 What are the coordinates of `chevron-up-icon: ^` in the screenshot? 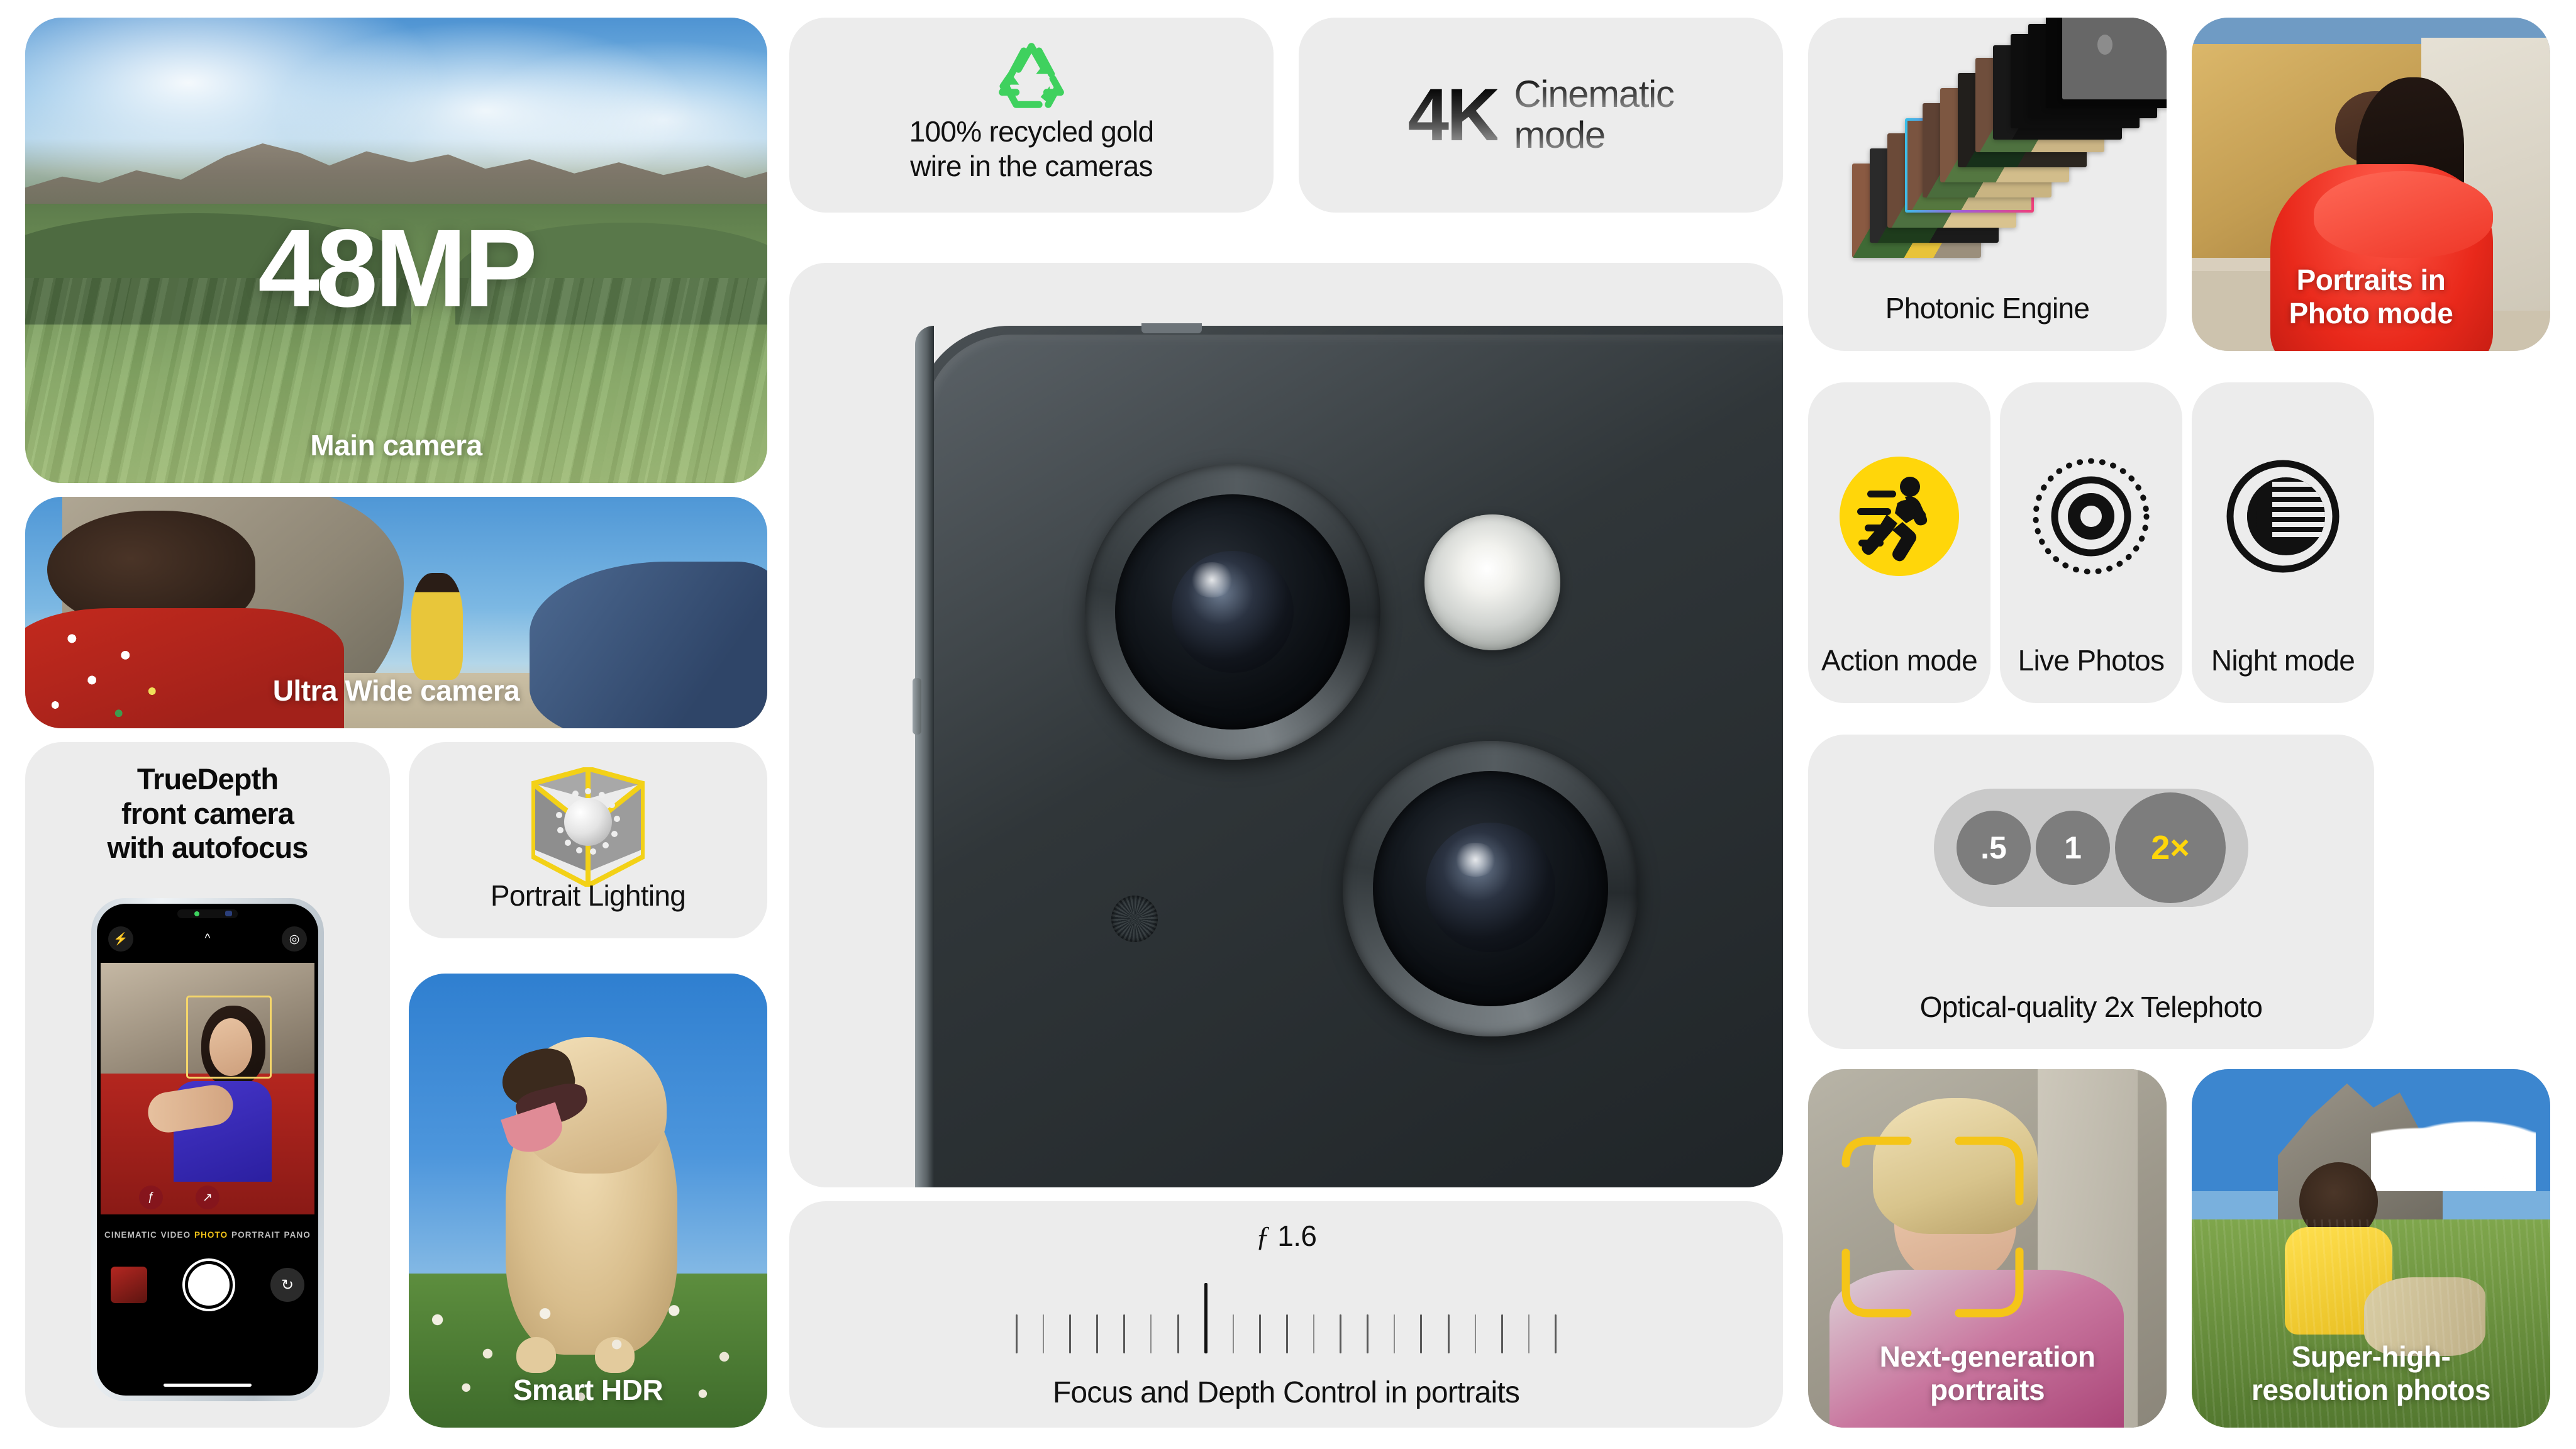 It's located at (207, 939).